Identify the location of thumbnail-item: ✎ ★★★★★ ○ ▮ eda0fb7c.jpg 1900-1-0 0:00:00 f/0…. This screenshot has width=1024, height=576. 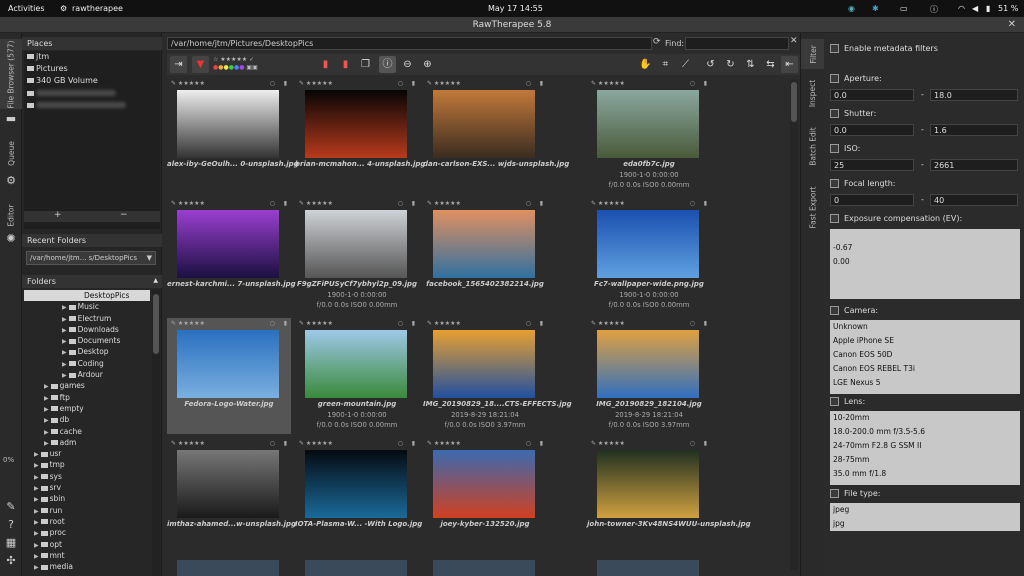
(649, 136).